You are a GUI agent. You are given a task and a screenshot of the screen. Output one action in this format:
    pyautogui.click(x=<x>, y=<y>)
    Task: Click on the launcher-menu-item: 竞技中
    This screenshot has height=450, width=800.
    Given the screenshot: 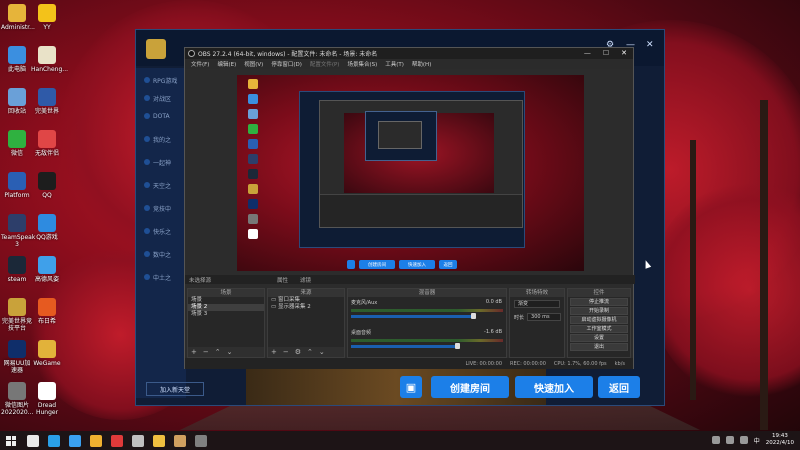 What is the action you would take?
    pyautogui.click(x=166, y=208)
    